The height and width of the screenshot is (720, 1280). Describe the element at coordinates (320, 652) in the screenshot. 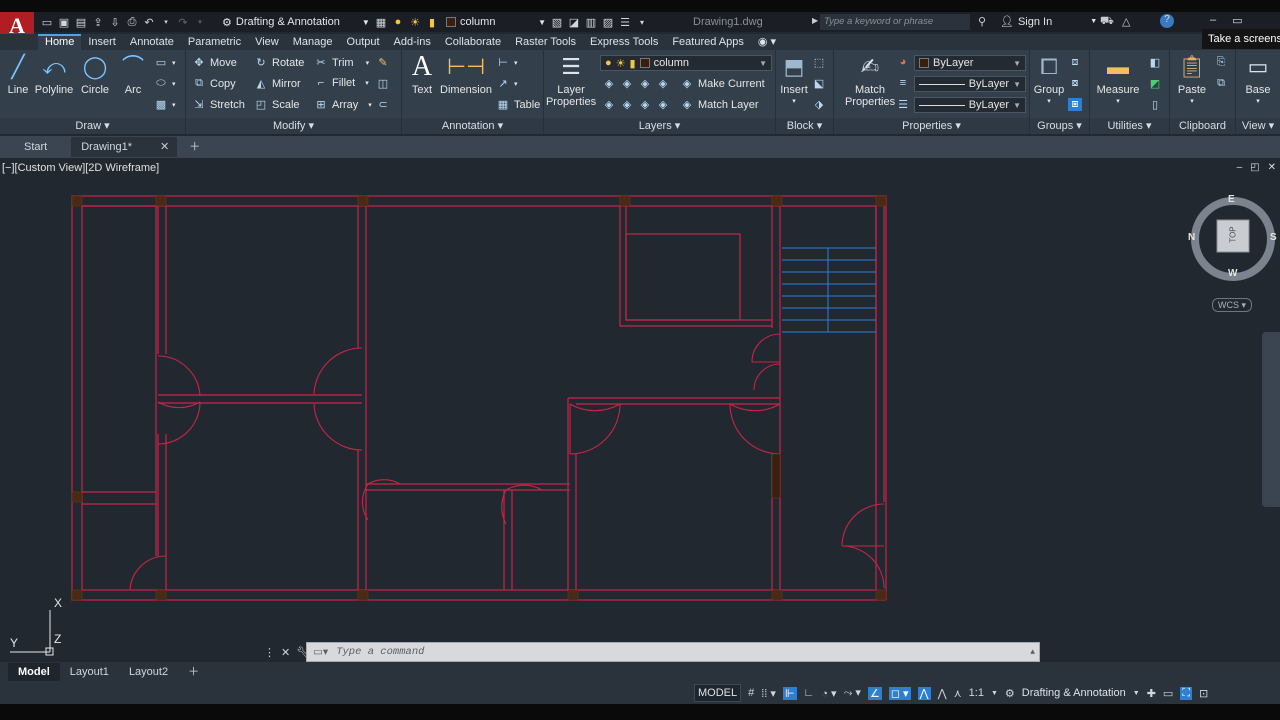

I see `command-history-icon: ▭▾` at that location.